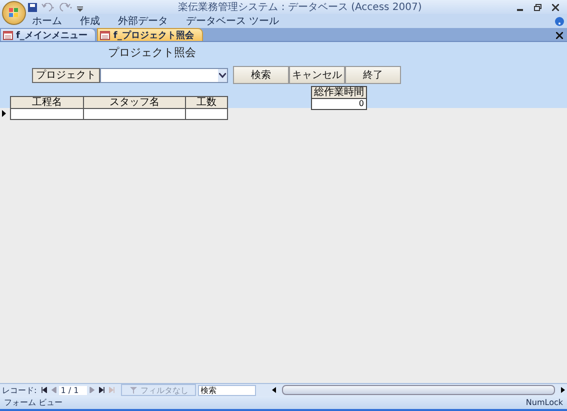 Image resolution: width=567 pixels, height=411 pixels. What do you see at coordinates (206, 102) in the screenshot?
I see `column-header: 工数` at bounding box center [206, 102].